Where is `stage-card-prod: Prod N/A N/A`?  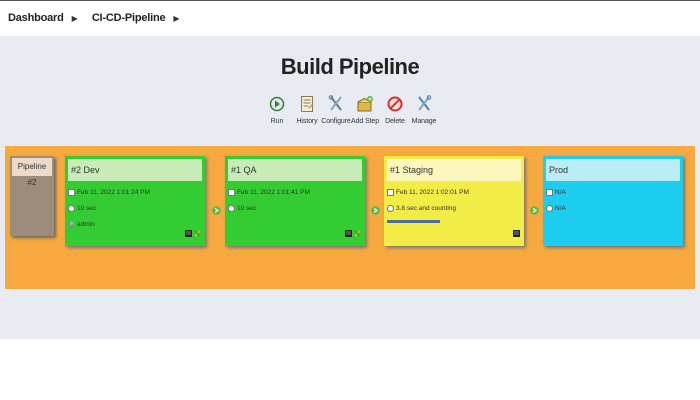
stage-card-prod: Prod N/A N/A is located at coordinates (613, 201).